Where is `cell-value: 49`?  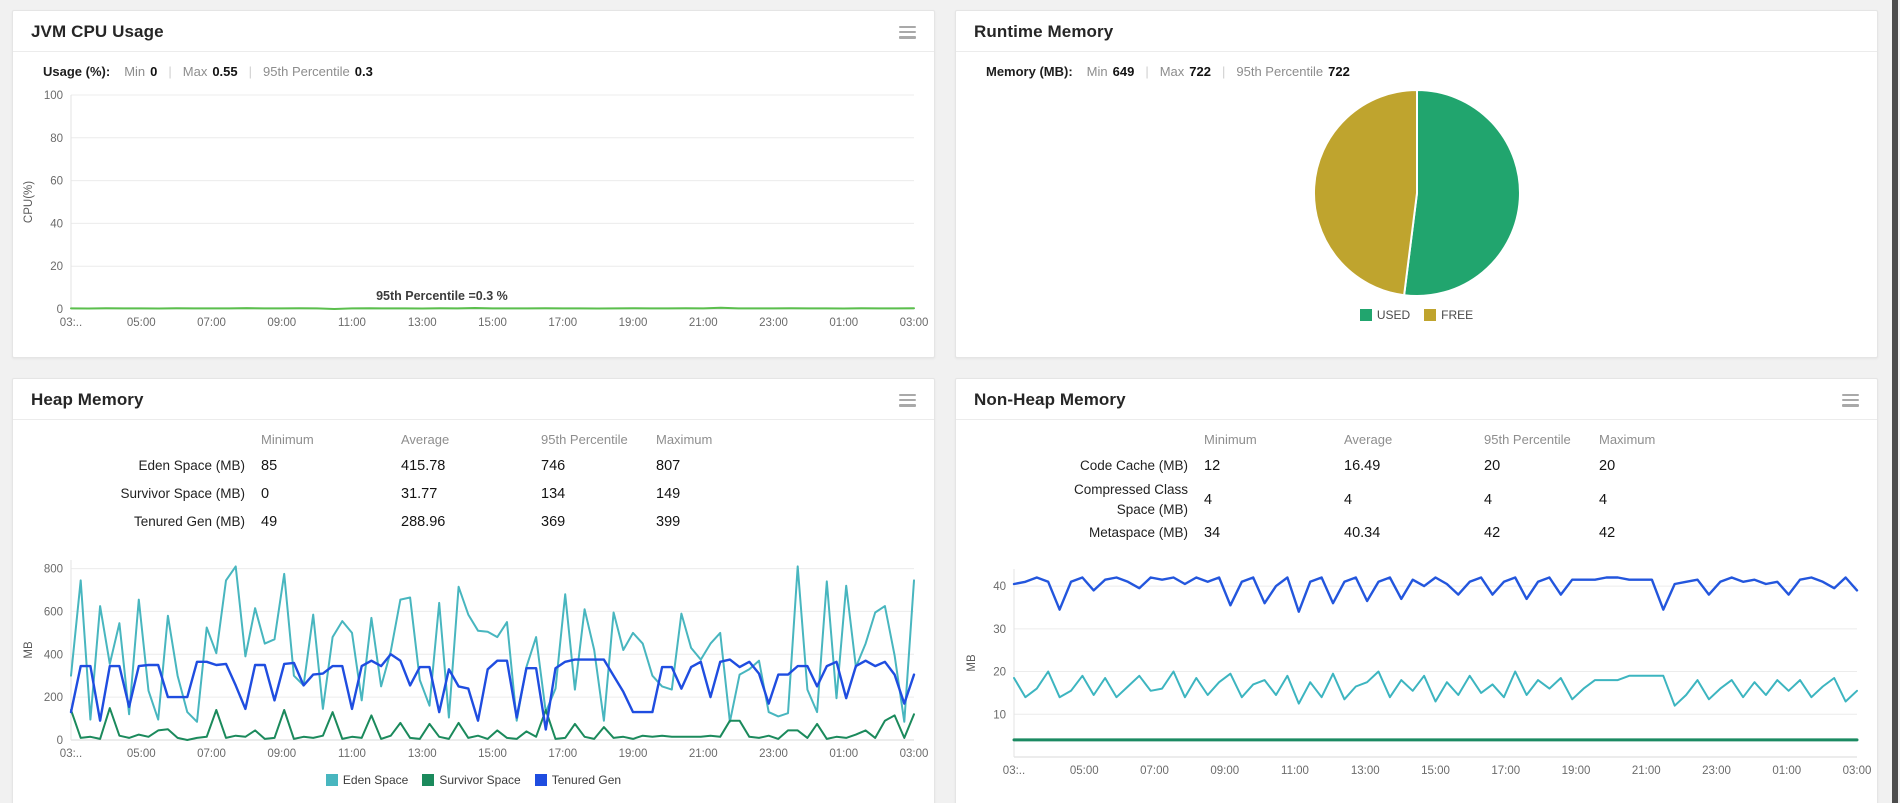 cell-value: 49 is located at coordinates (269, 522).